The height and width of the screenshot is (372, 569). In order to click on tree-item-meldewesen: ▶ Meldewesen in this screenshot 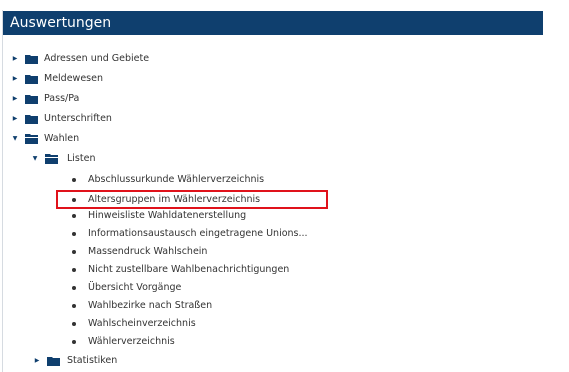, I will do `click(141, 78)`.